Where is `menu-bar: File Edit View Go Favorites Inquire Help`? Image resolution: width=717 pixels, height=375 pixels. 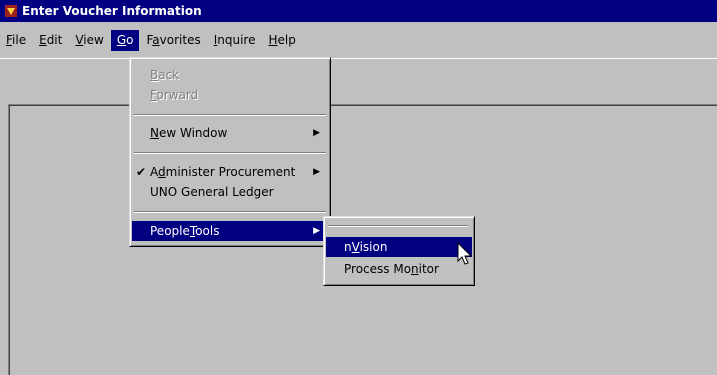 menu-bar: File Edit View Go Favorites Inquire Help is located at coordinates (358, 40).